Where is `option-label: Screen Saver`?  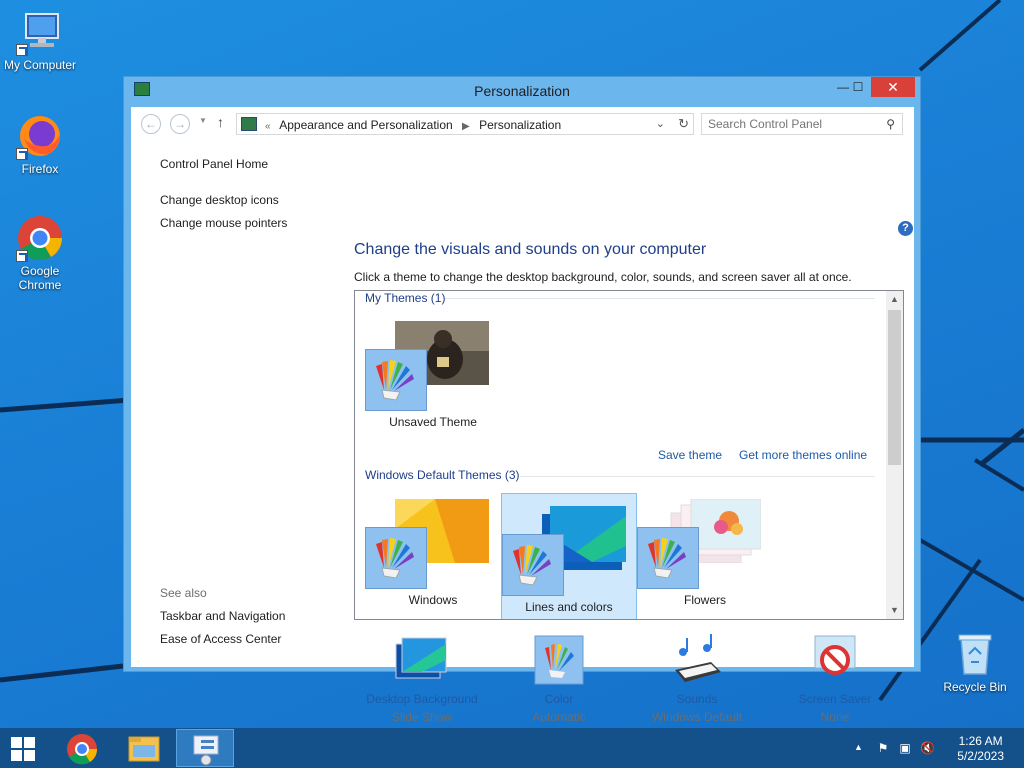 option-label: Screen Saver is located at coordinates (835, 699).